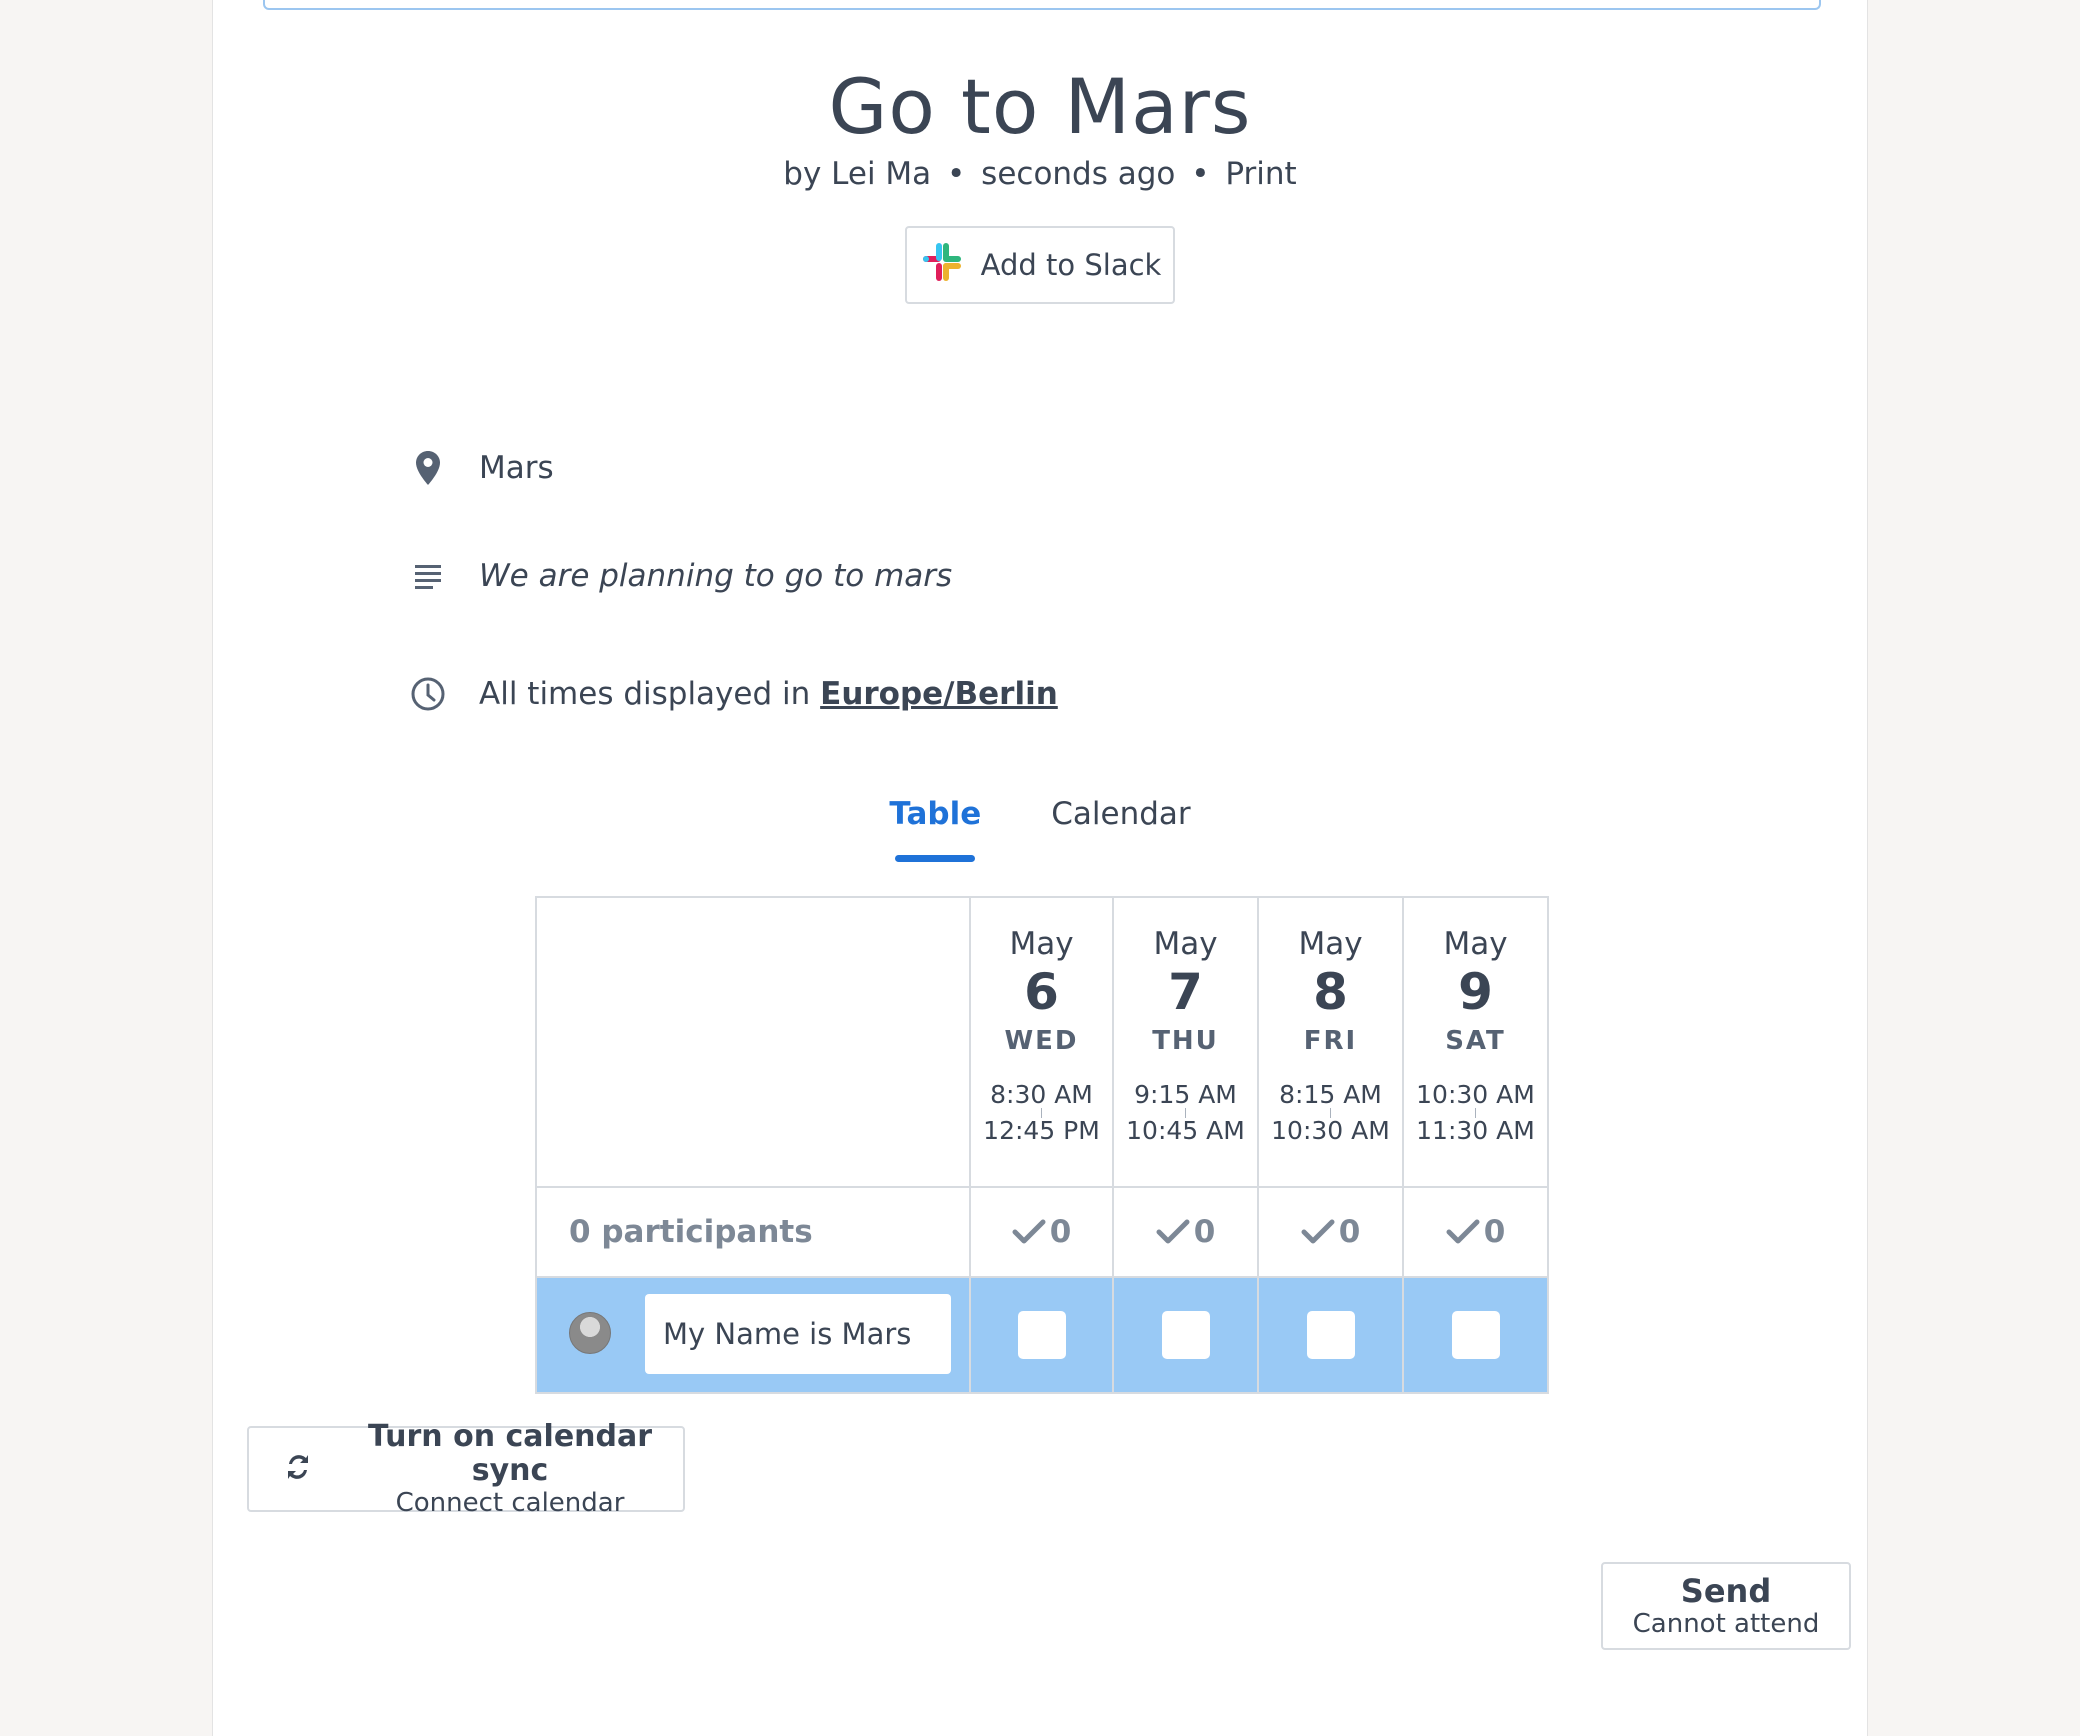 This screenshot has height=1736, width=2080. I want to click on option-end-time: 10:45 AM, so click(1185, 1130).